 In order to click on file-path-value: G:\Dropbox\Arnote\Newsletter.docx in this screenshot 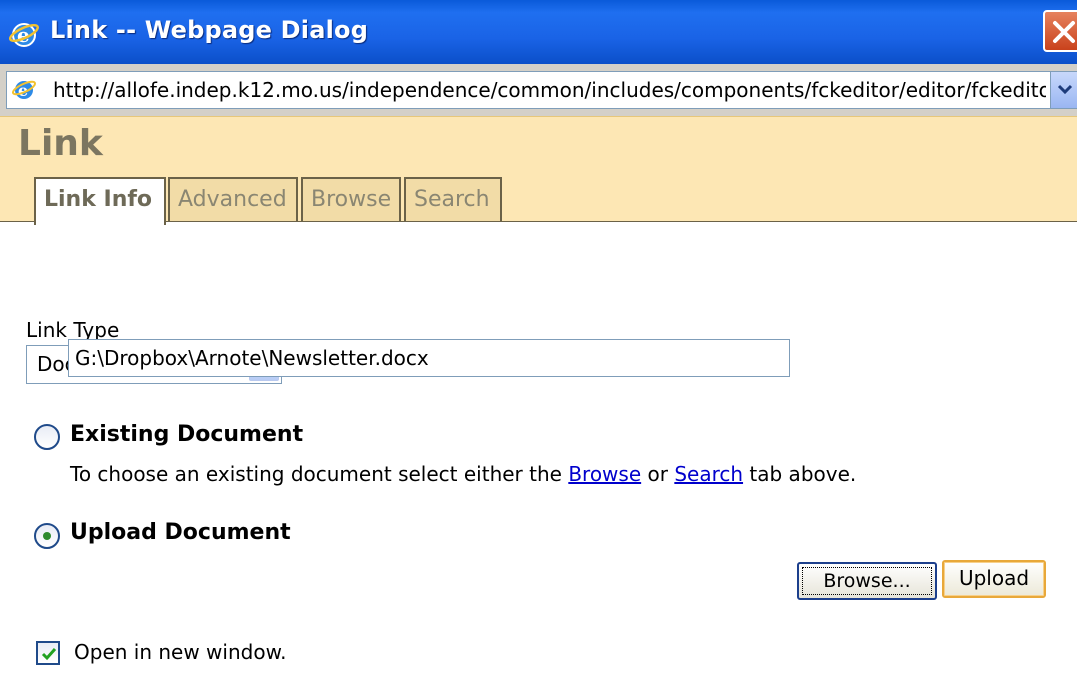, I will do `click(252, 358)`.